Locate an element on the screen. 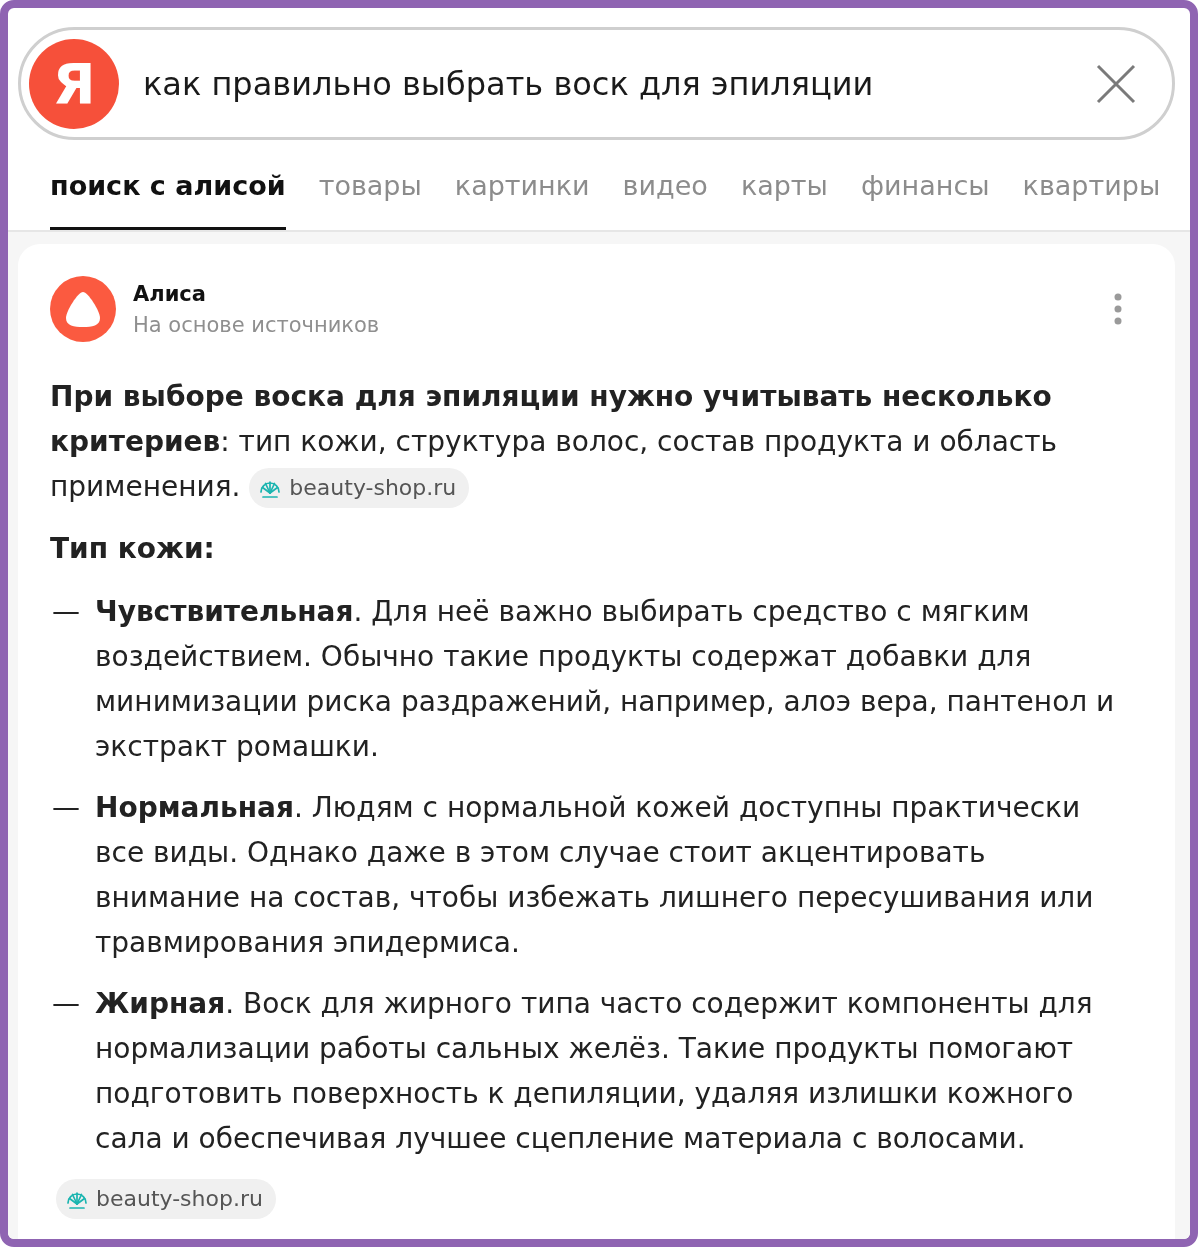 This screenshot has height=1247, width=1198. close-icon is located at coordinates (1116, 83).